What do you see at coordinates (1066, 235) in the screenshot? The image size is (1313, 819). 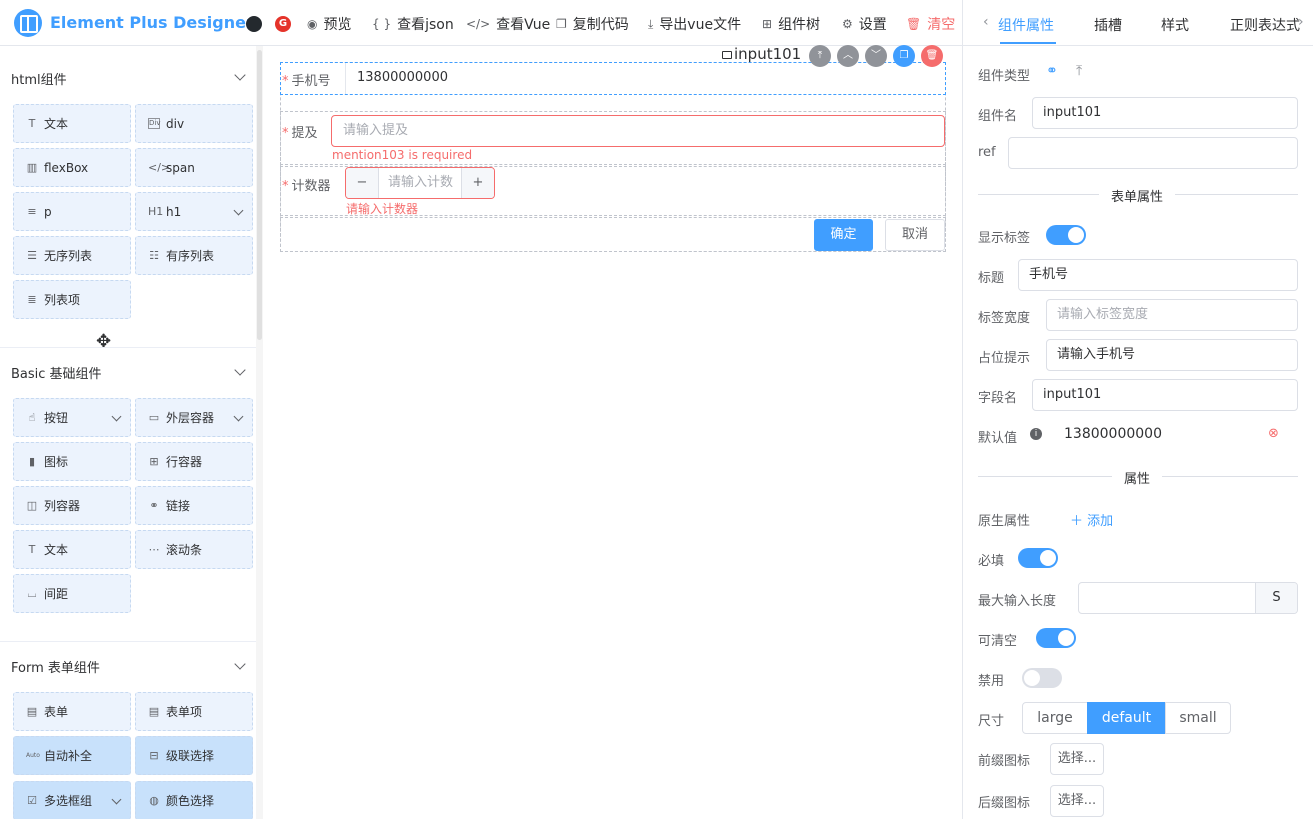 I see `show-label-switch` at bounding box center [1066, 235].